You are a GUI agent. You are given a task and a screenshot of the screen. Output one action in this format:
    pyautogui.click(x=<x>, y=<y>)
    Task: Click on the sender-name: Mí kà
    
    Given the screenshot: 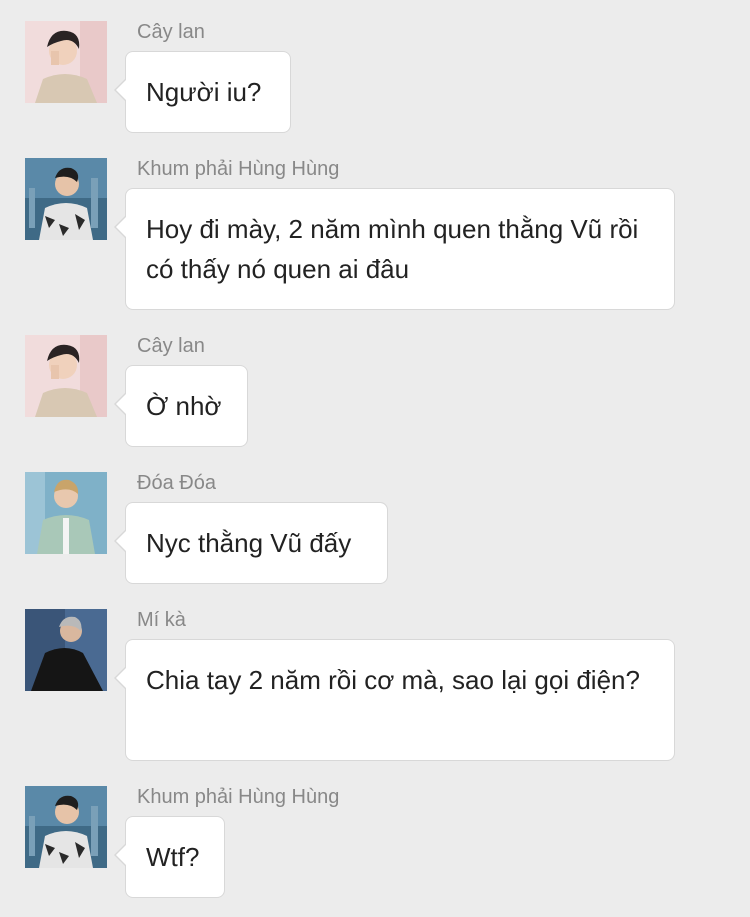 What is the action you would take?
    pyautogui.click(x=161, y=620)
    